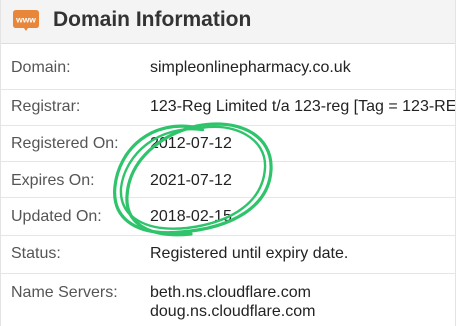  Describe the element at coordinates (65, 143) in the screenshot. I see `registered-on-label: Registered On:` at that location.